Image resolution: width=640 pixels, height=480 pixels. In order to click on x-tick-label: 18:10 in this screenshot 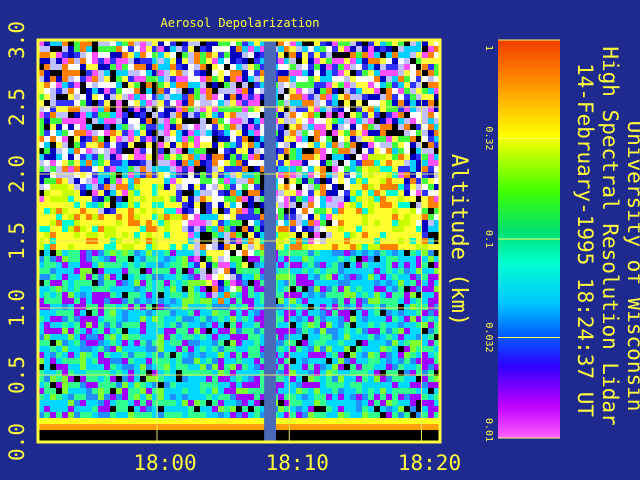, I will do `click(297, 463)`.